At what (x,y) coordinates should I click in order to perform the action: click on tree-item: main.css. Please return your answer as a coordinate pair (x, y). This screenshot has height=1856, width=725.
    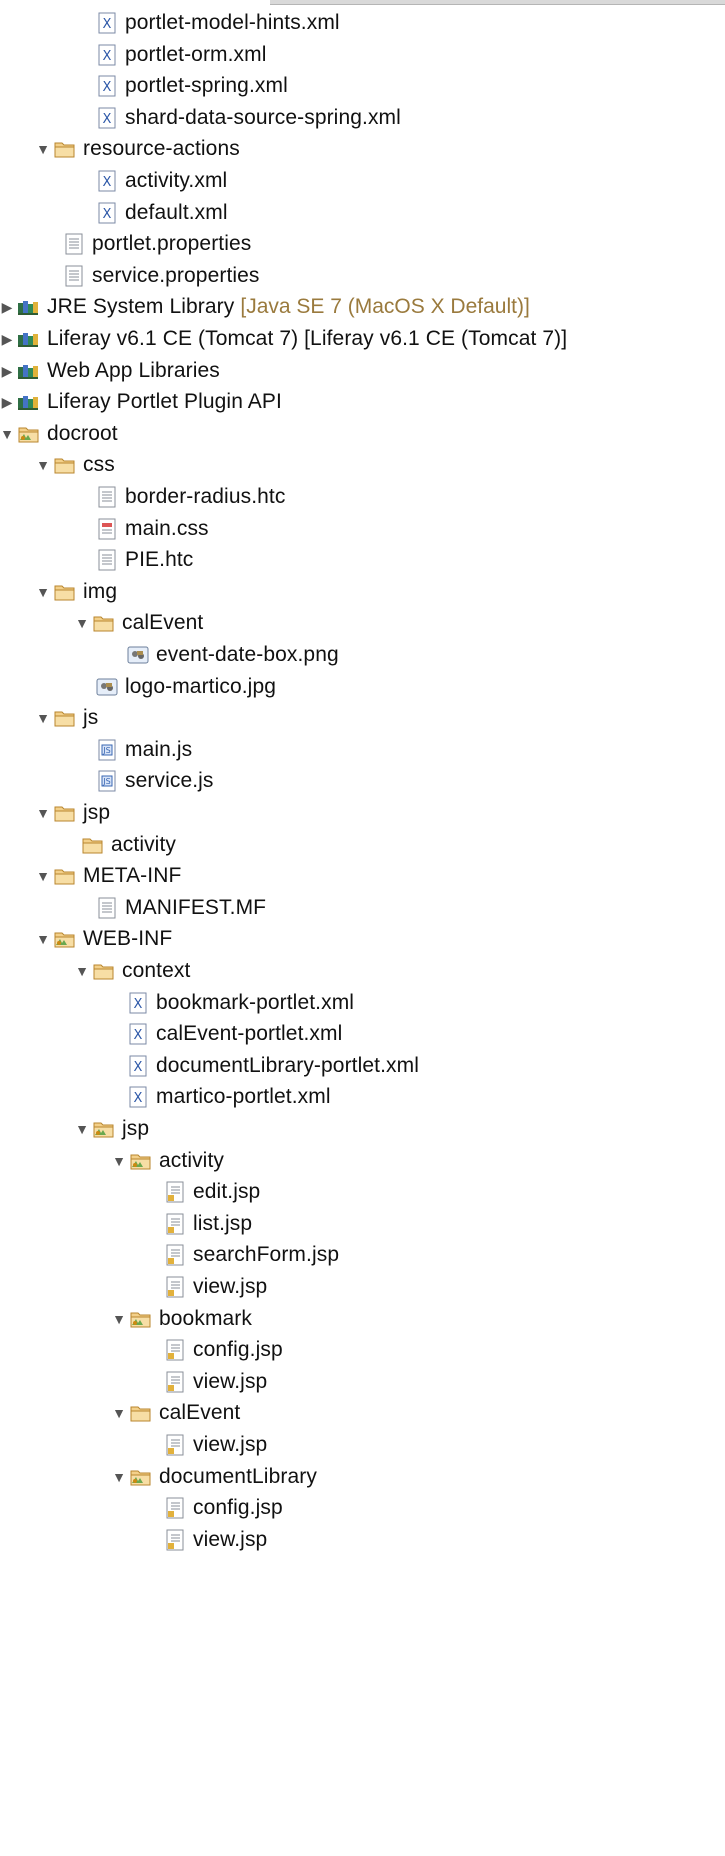
    Looking at the image, I should click on (152, 529).